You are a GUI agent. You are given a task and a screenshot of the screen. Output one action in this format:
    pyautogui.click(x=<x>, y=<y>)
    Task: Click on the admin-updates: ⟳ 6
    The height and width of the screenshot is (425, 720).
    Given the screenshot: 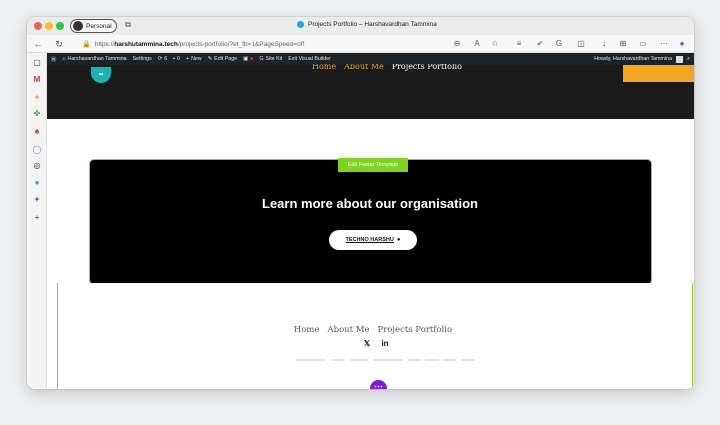 What is the action you would take?
    pyautogui.click(x=162, y=59)
    